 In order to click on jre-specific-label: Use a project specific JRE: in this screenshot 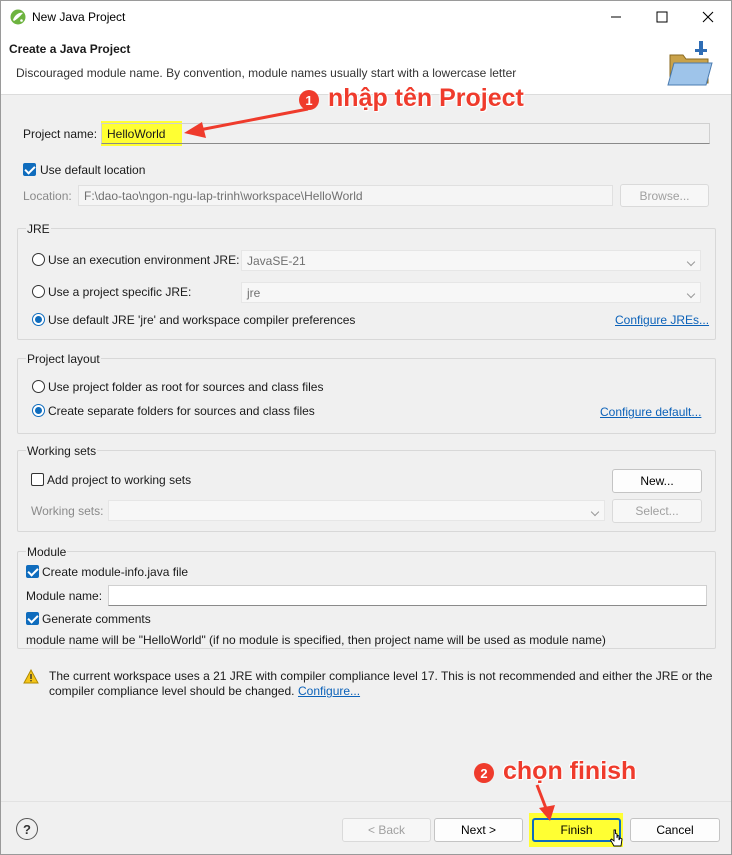, I will do `click(120, 292)`.